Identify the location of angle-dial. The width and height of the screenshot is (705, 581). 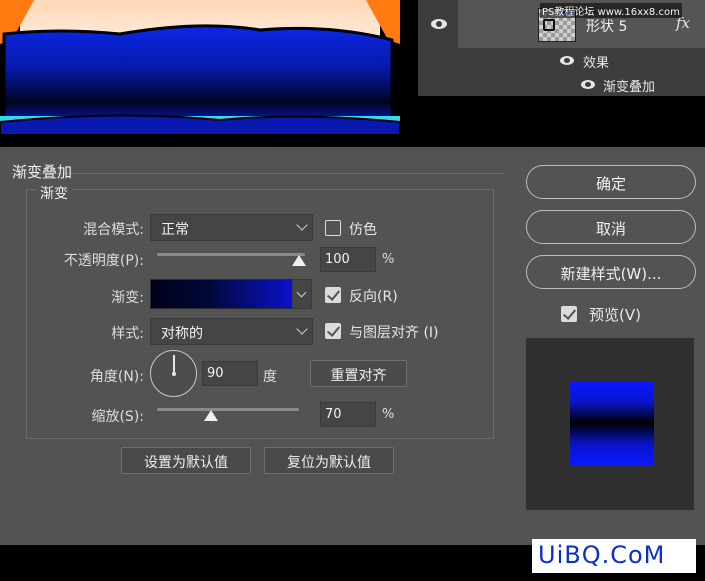
(173, 373).